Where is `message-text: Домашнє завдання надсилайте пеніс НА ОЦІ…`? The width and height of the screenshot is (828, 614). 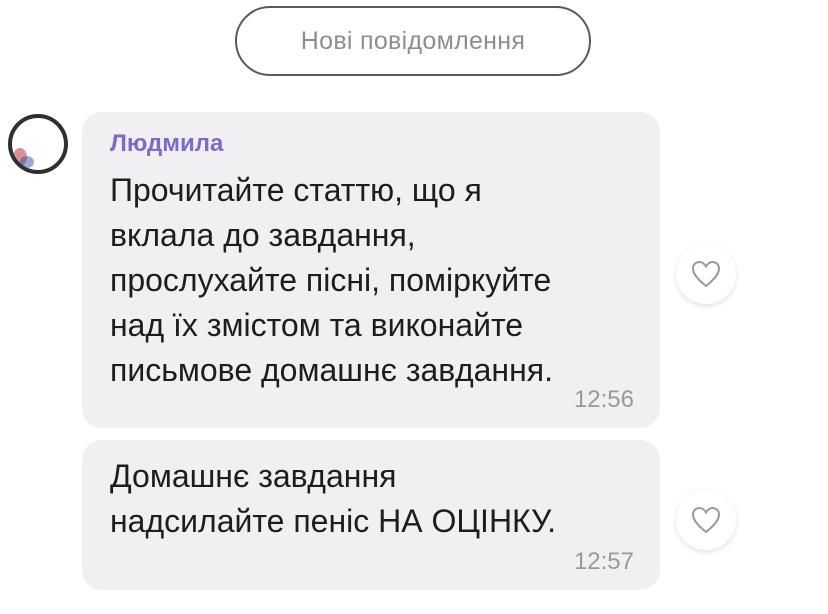
message-text: Домашнє завдання надсилайте пеніс НА ОЦІ… is located at coordinates (333, 498).